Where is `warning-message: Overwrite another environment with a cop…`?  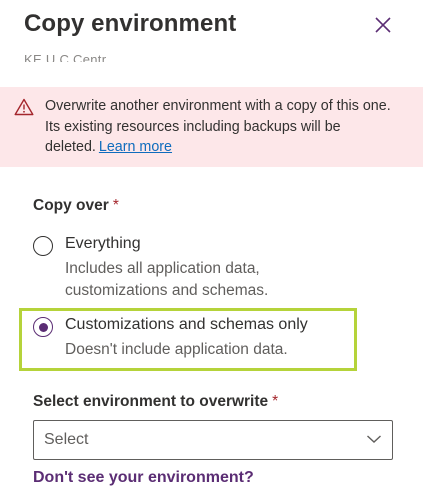
warning-message: Overwrite another environment with a cop… is located at coordinates (218, 126).